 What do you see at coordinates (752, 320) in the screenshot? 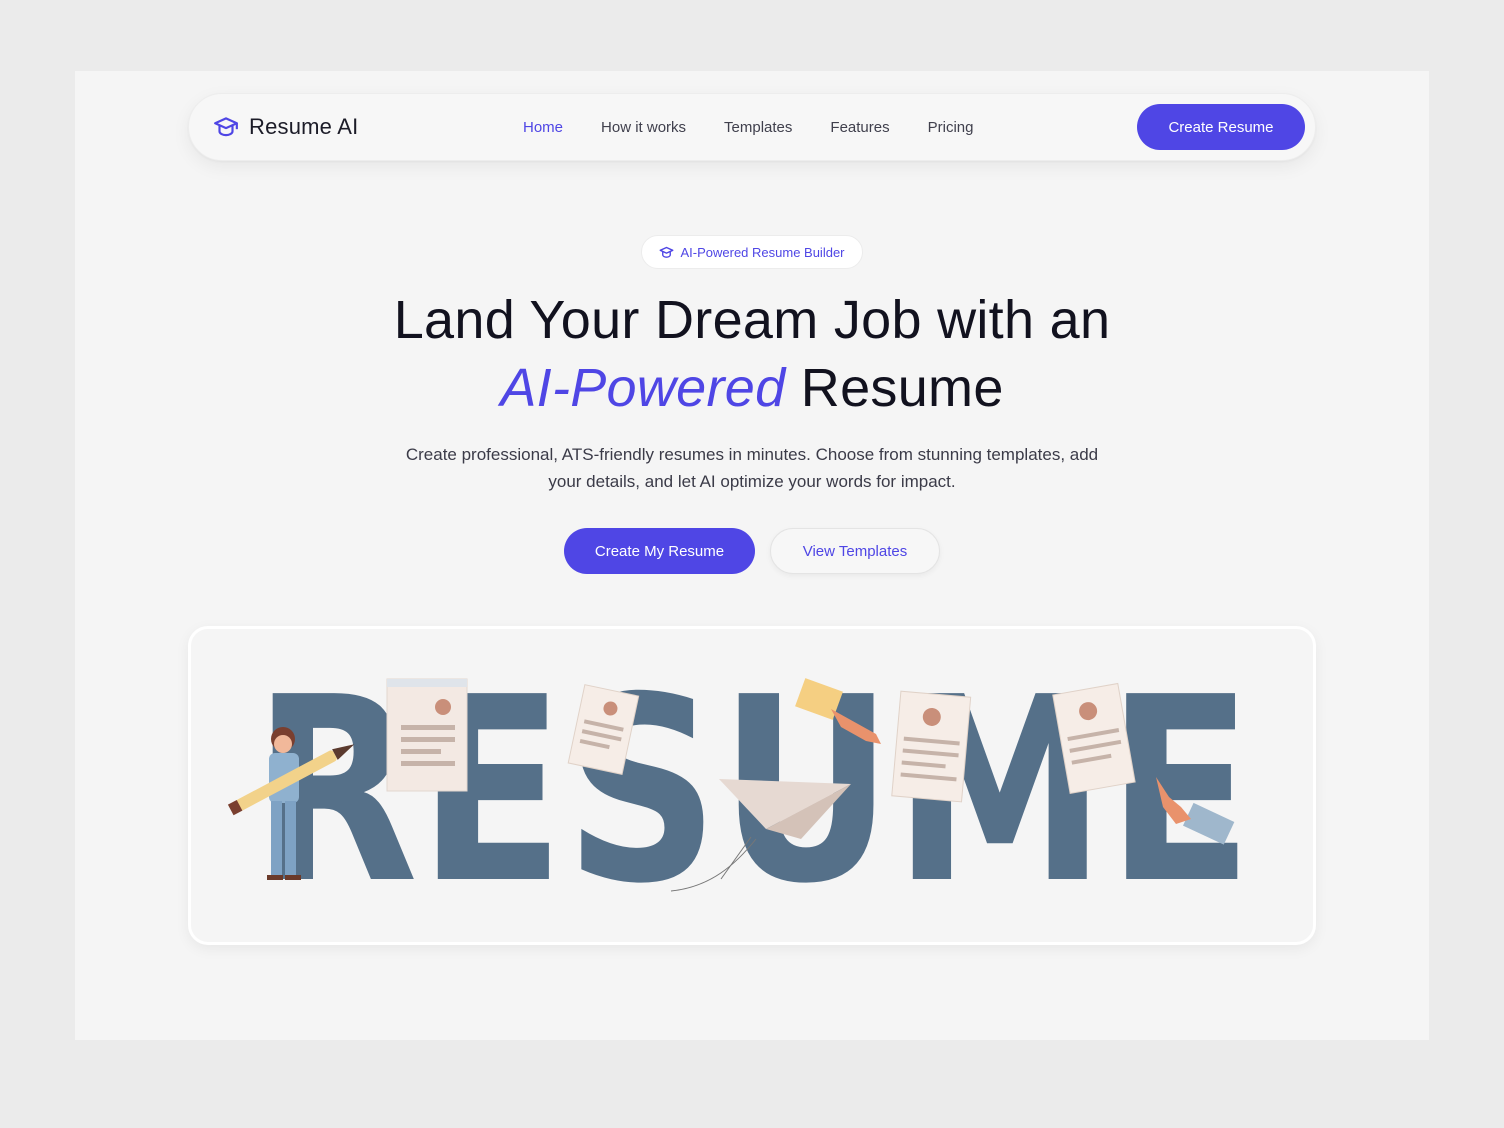
I see `hero-title-line1: Land Your Dream Job with an` at bounding box center [752, 320].